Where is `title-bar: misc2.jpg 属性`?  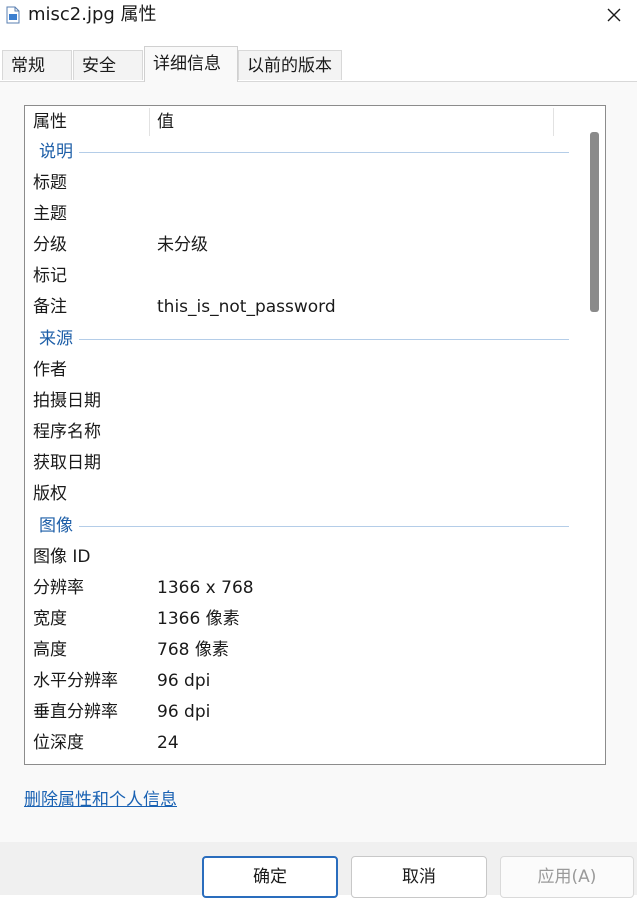 title-bar: misc2.jpg 属性 is located at coordinates (318, 19).